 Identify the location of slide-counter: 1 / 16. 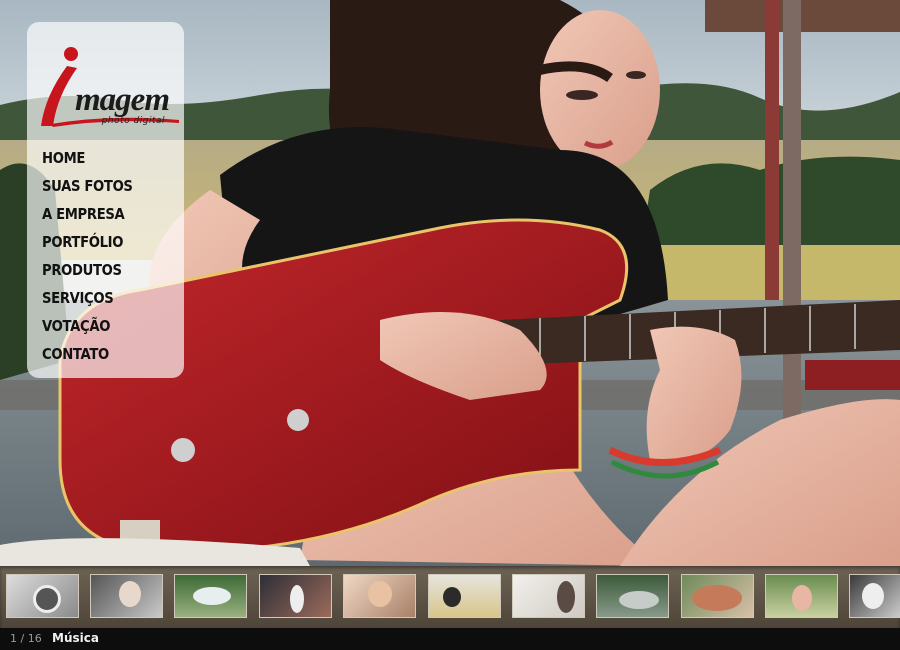
(26, 638).